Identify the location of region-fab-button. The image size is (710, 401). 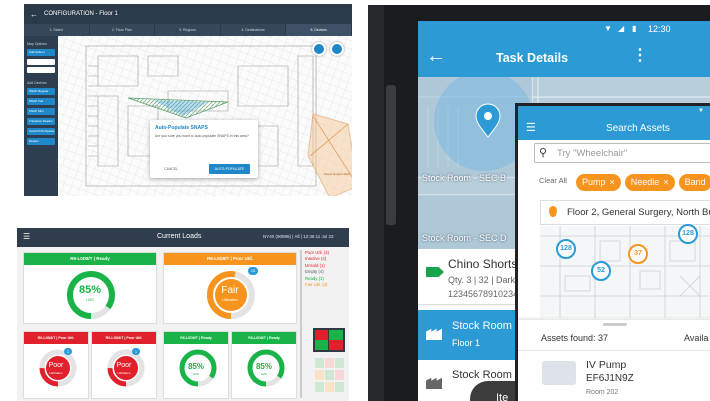
(319, 49).